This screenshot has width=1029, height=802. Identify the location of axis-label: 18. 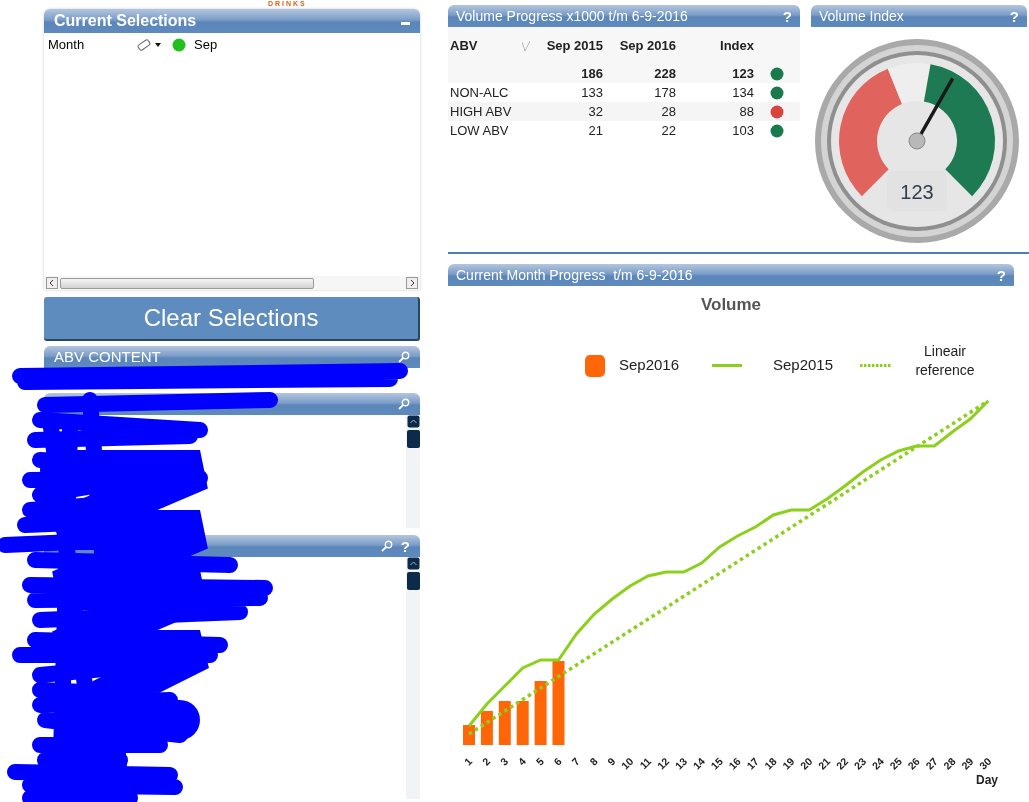
(770, 763).